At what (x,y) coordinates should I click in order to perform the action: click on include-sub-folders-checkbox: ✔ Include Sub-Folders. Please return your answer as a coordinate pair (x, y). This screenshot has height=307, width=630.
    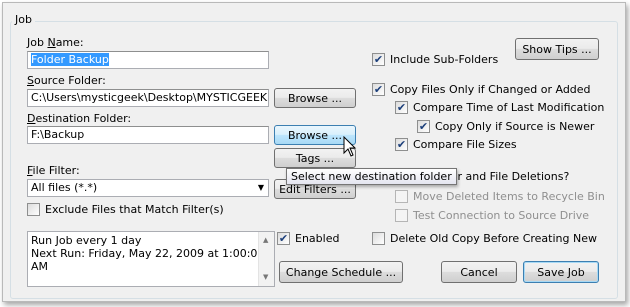
    Looking at the image, I should click on (435, 59).